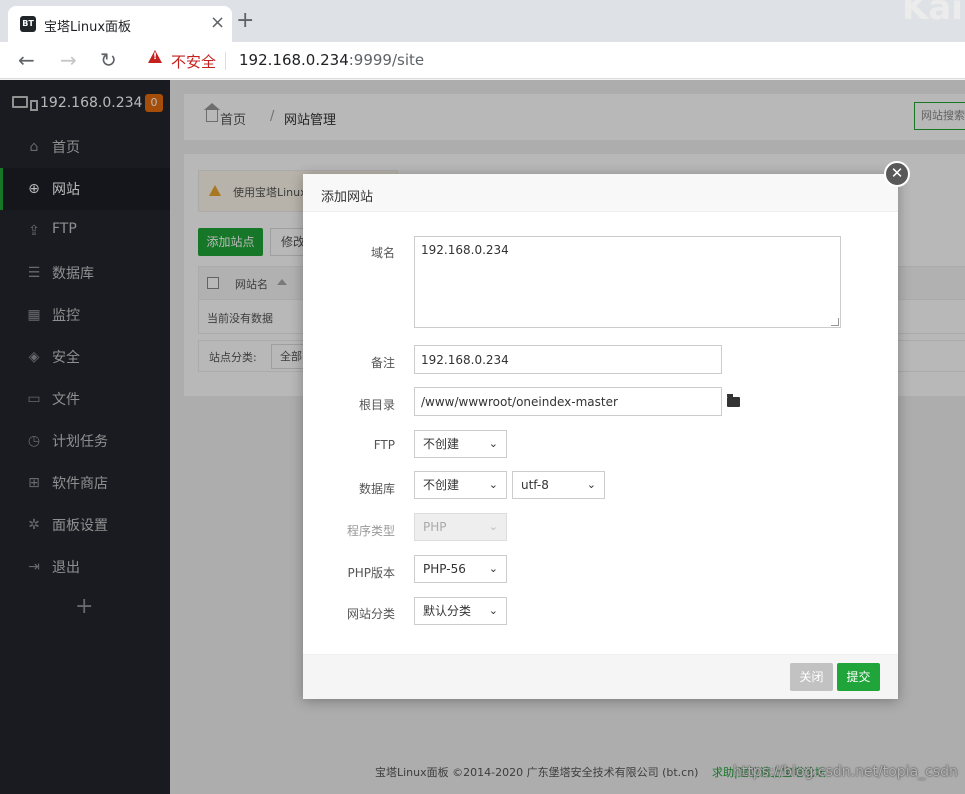 The width and height of the screenshot is (965, 794). What do you see at coordinates (568, 359) in the screenshot?
I see `remark-input` at bounding box center [568, 359].